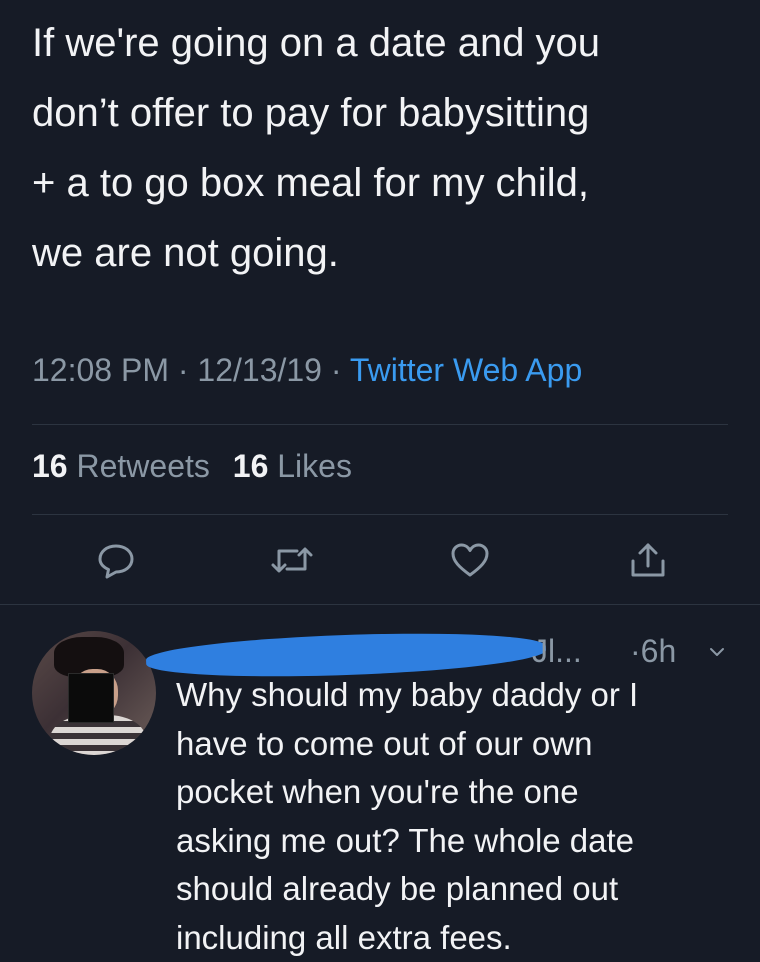  Describe the element at coordinates (143, 466) in the screenshot. I see `retweets-label: Retweets` at that location.